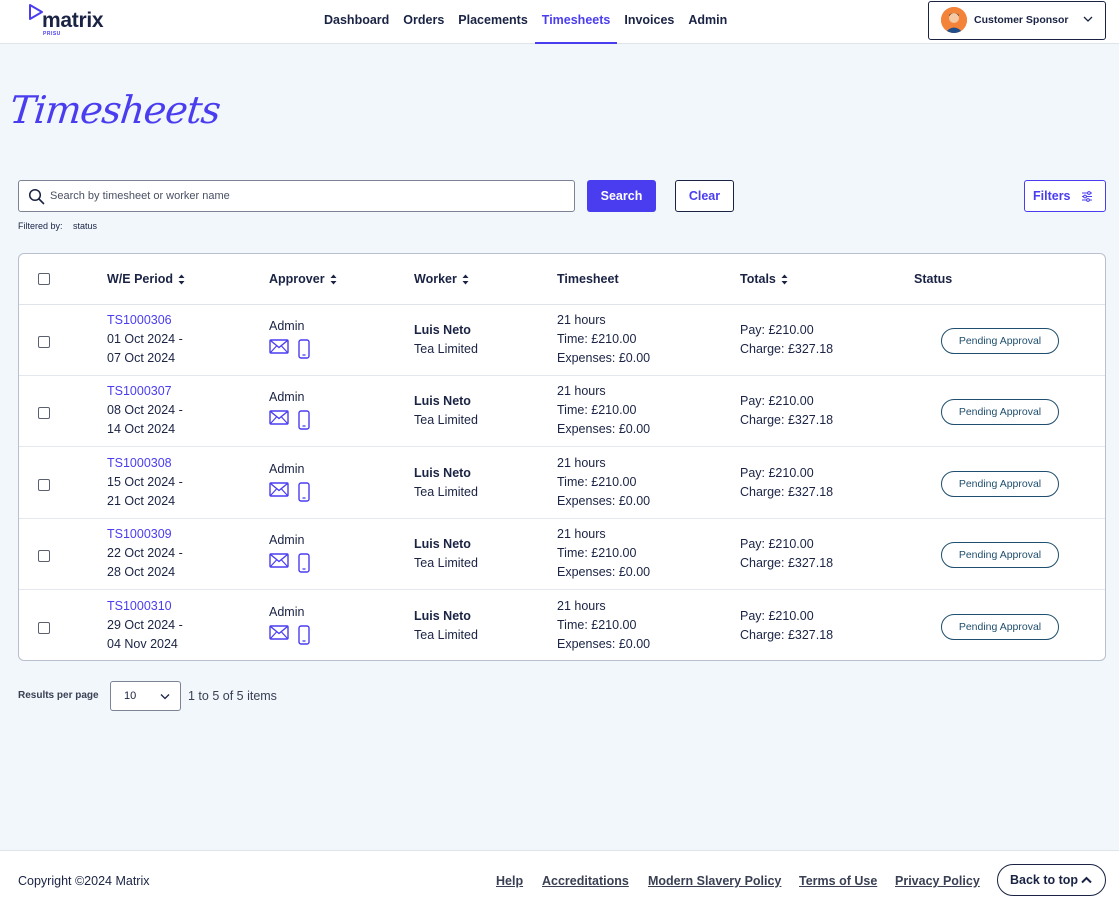 The width and height of the screenshot is (1119, 905). Describe the element at coordinates (1065, 196) in the screenshot. I see `filters-button: Filters` at that location.